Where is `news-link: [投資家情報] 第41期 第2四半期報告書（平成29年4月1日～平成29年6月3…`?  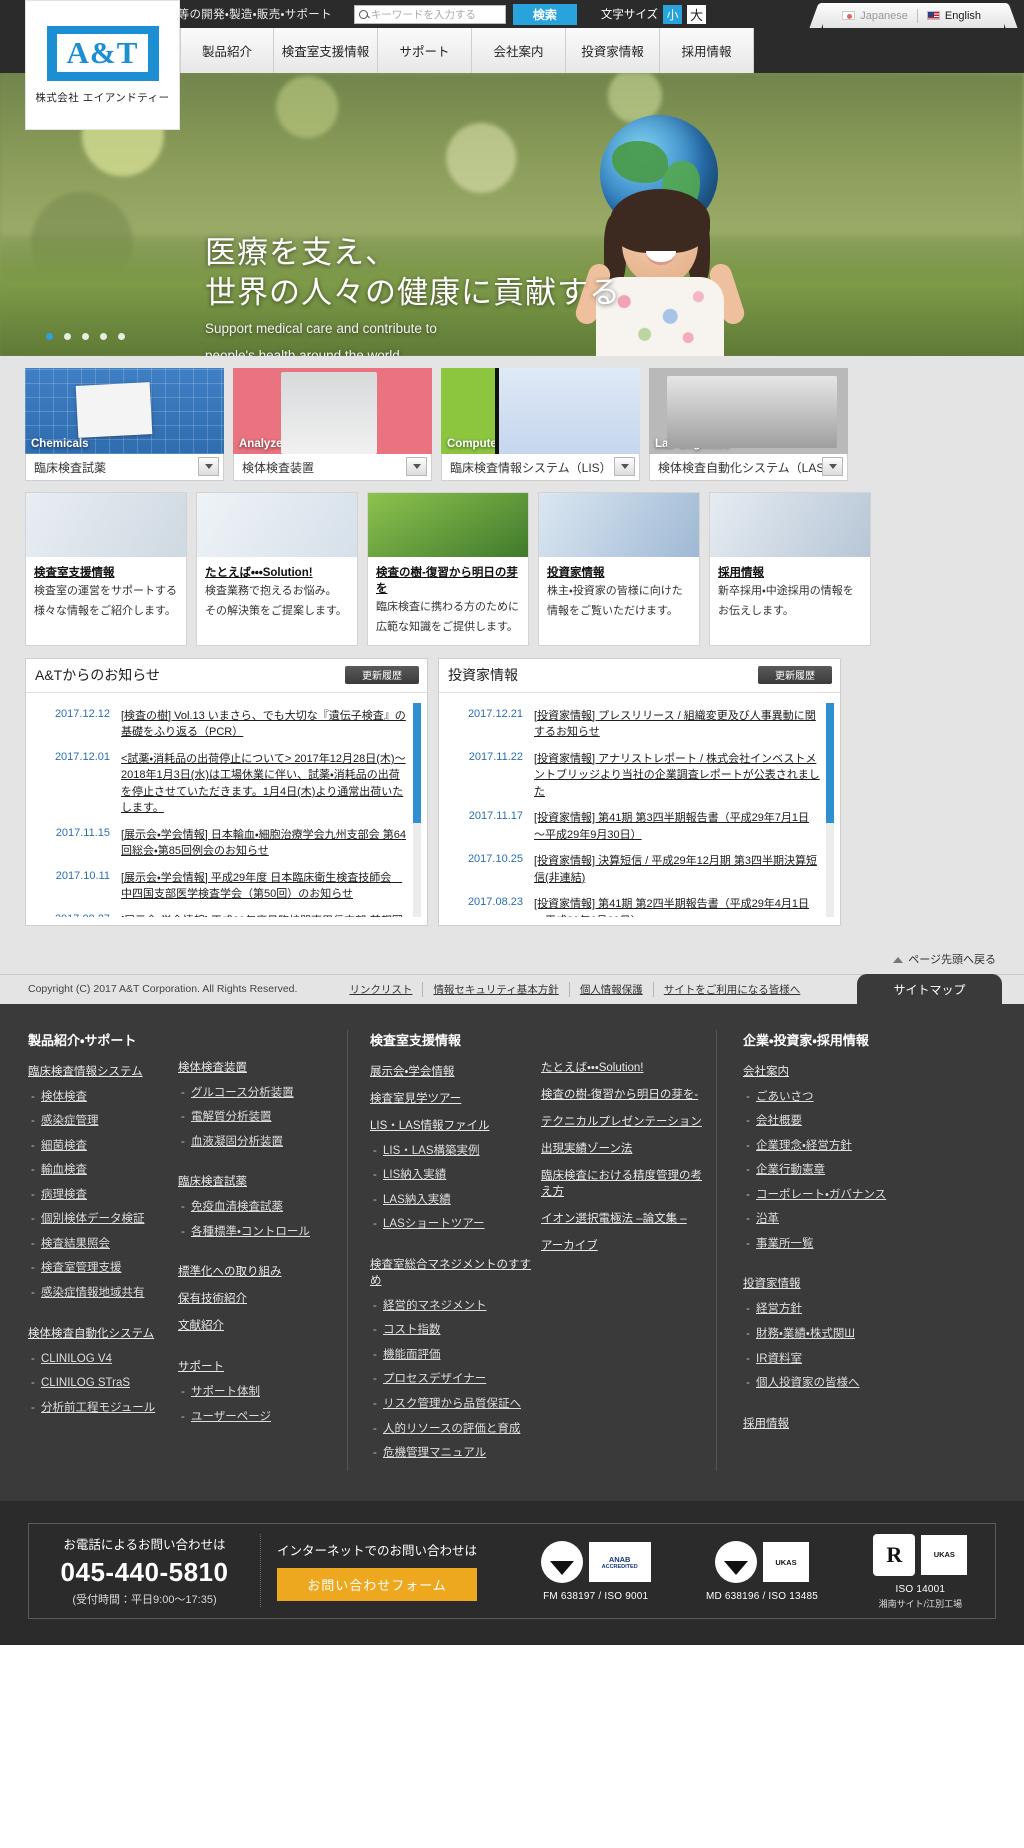
news-link: [投資家情報] 第41期 第2四半期報告書（平成29年4月1日～平成29年6月3… is located at coordinates (677, 906).